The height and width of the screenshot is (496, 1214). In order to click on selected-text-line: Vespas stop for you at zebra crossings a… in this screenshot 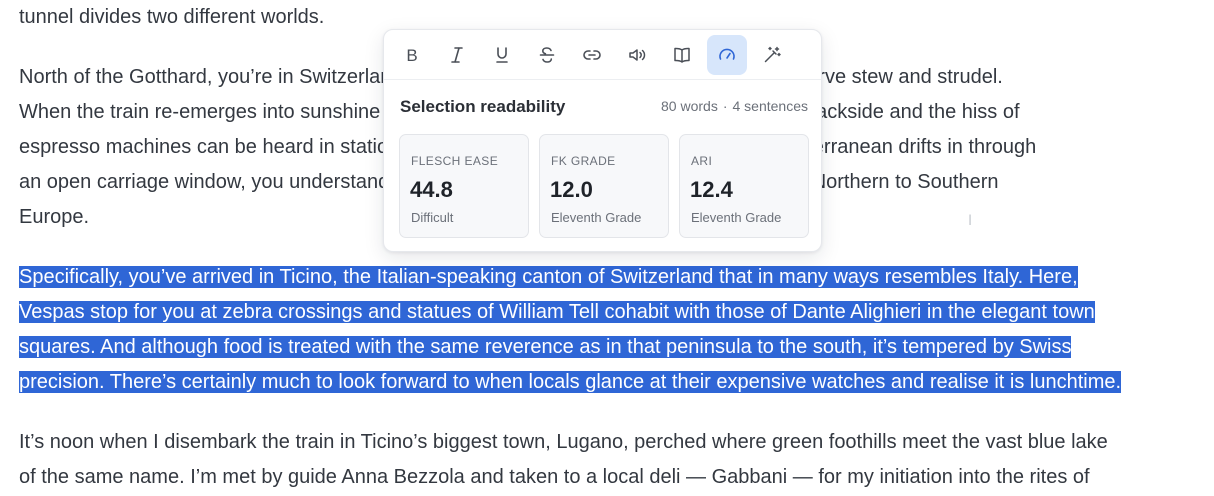, I will do `click(557, 312)`.